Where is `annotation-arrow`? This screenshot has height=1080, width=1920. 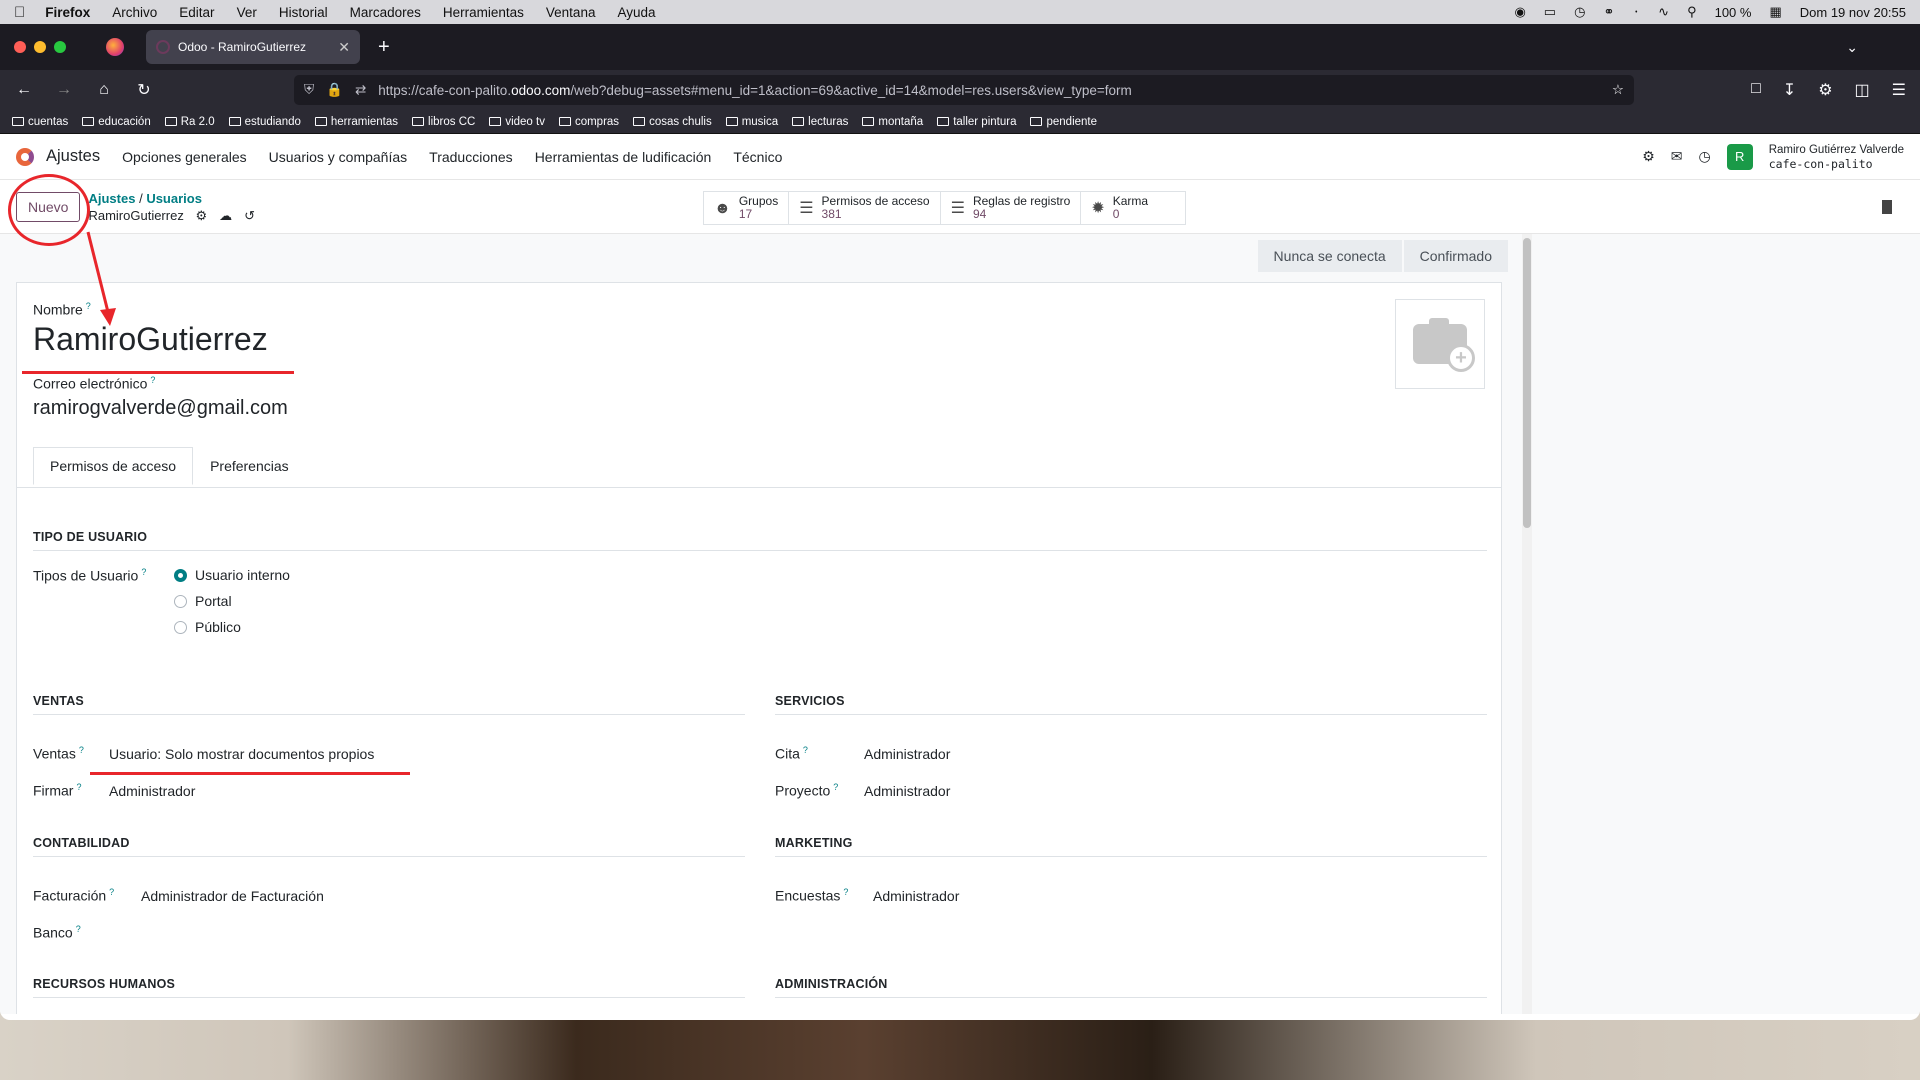
annotation-arrow is located at coordinates (101, 278).